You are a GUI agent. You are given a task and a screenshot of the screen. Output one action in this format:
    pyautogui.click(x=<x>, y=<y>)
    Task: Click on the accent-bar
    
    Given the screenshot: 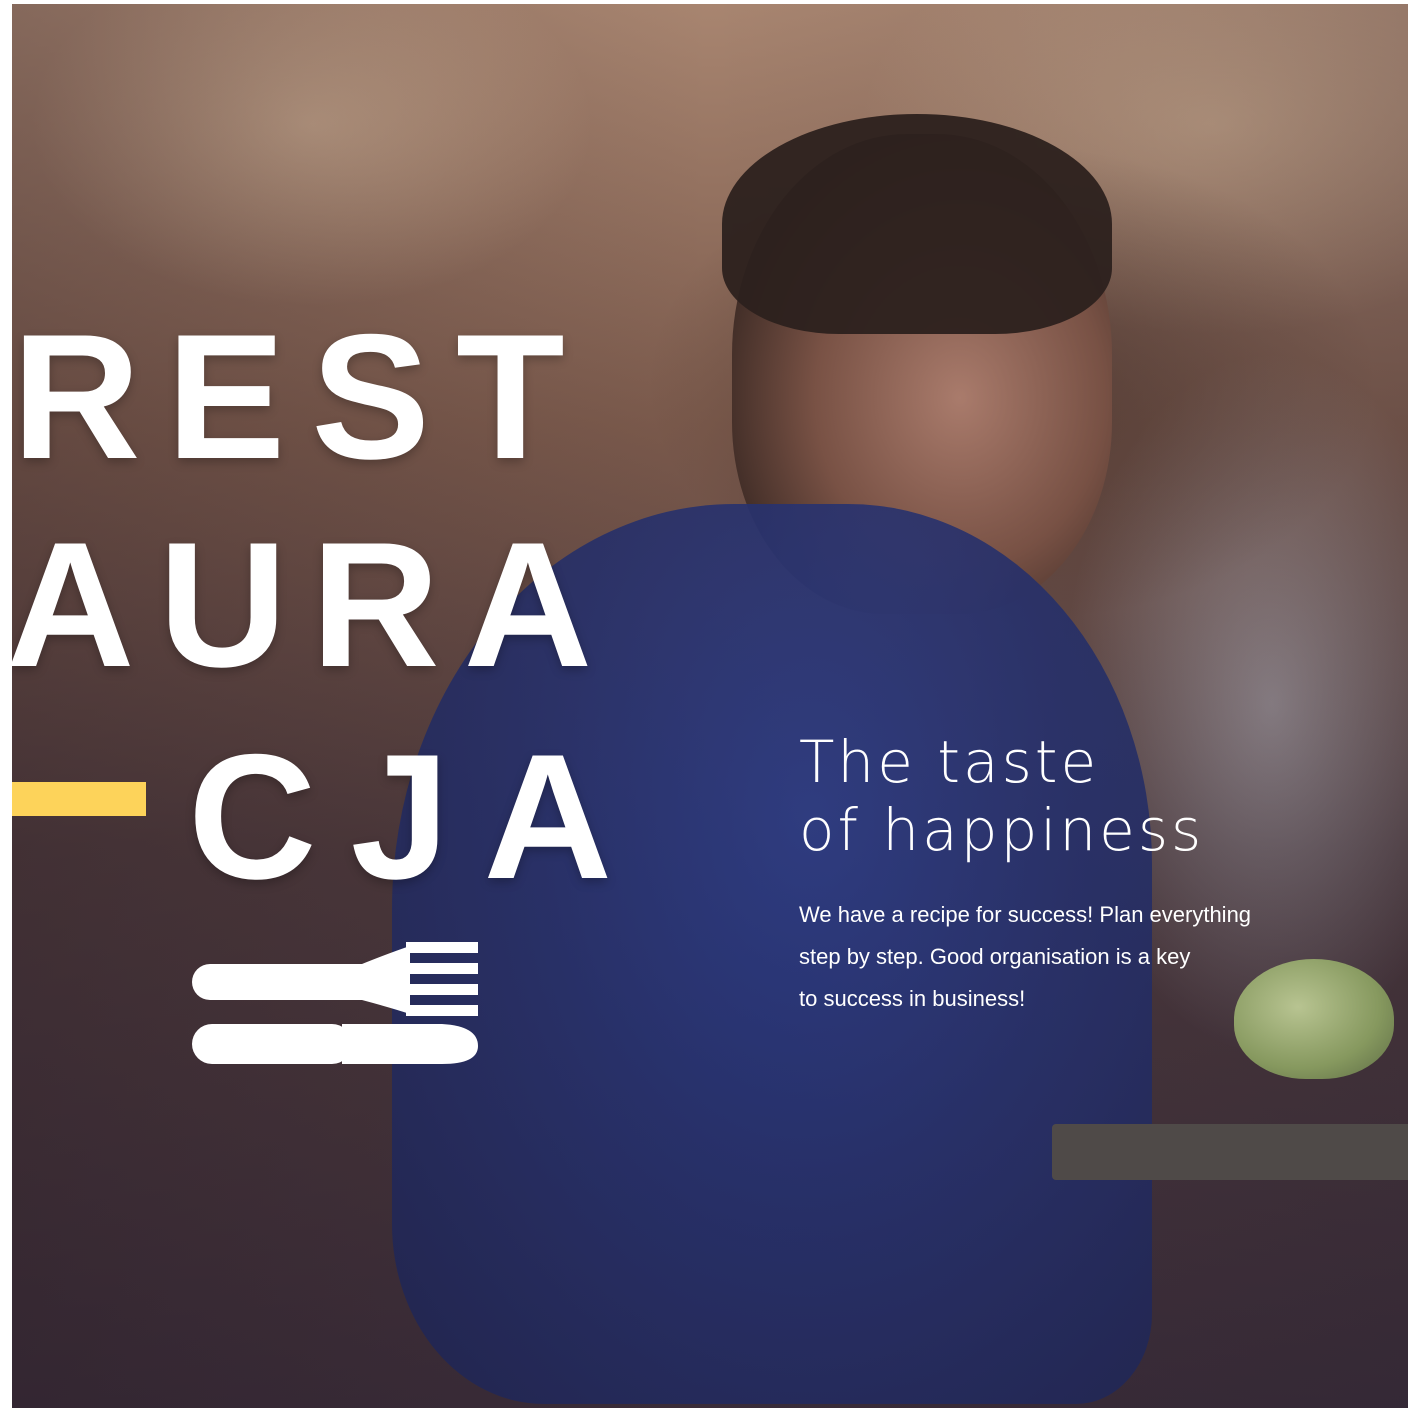 What is the action you would take?
    pyautogui.click(x=79, y=799)
    